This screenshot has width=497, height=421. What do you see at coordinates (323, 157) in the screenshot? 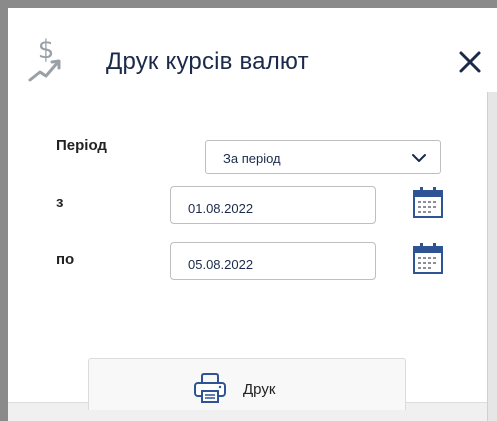
I see `period-select: За період` at bounding box center [323, 157].